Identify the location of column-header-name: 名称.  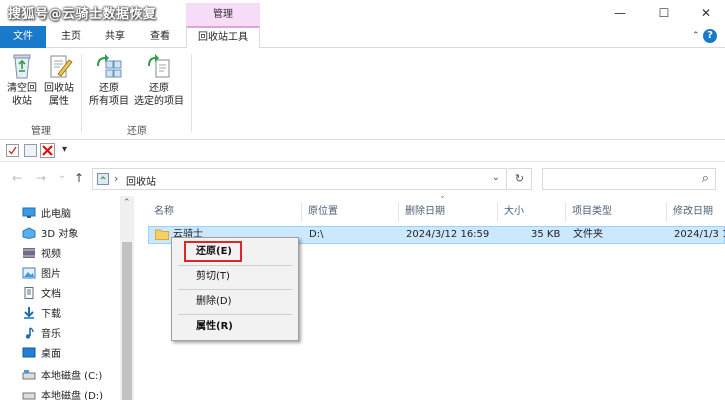
(225, 212).